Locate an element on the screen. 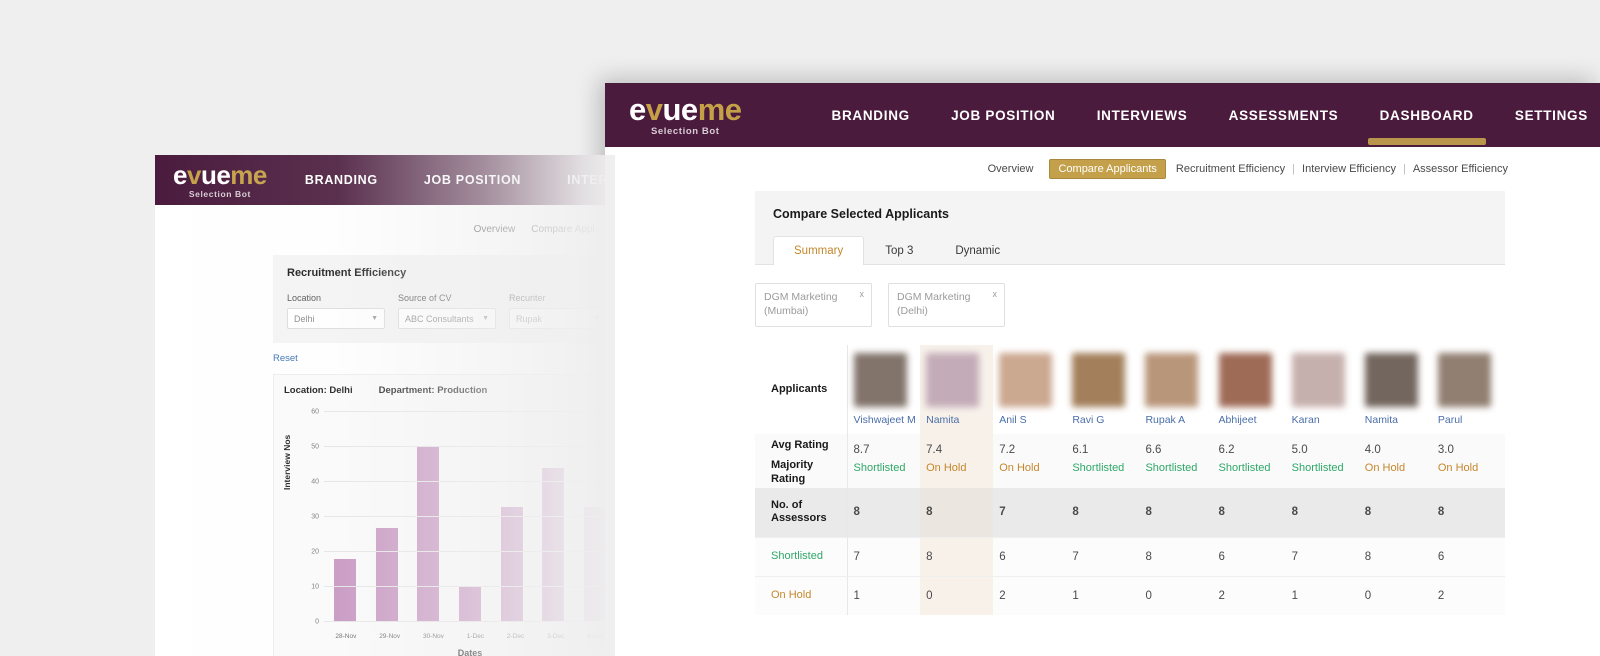 This screenshot has height=656, width=1600. fg-logo: evueme Selection Bot is located at coordinates (685, 115).